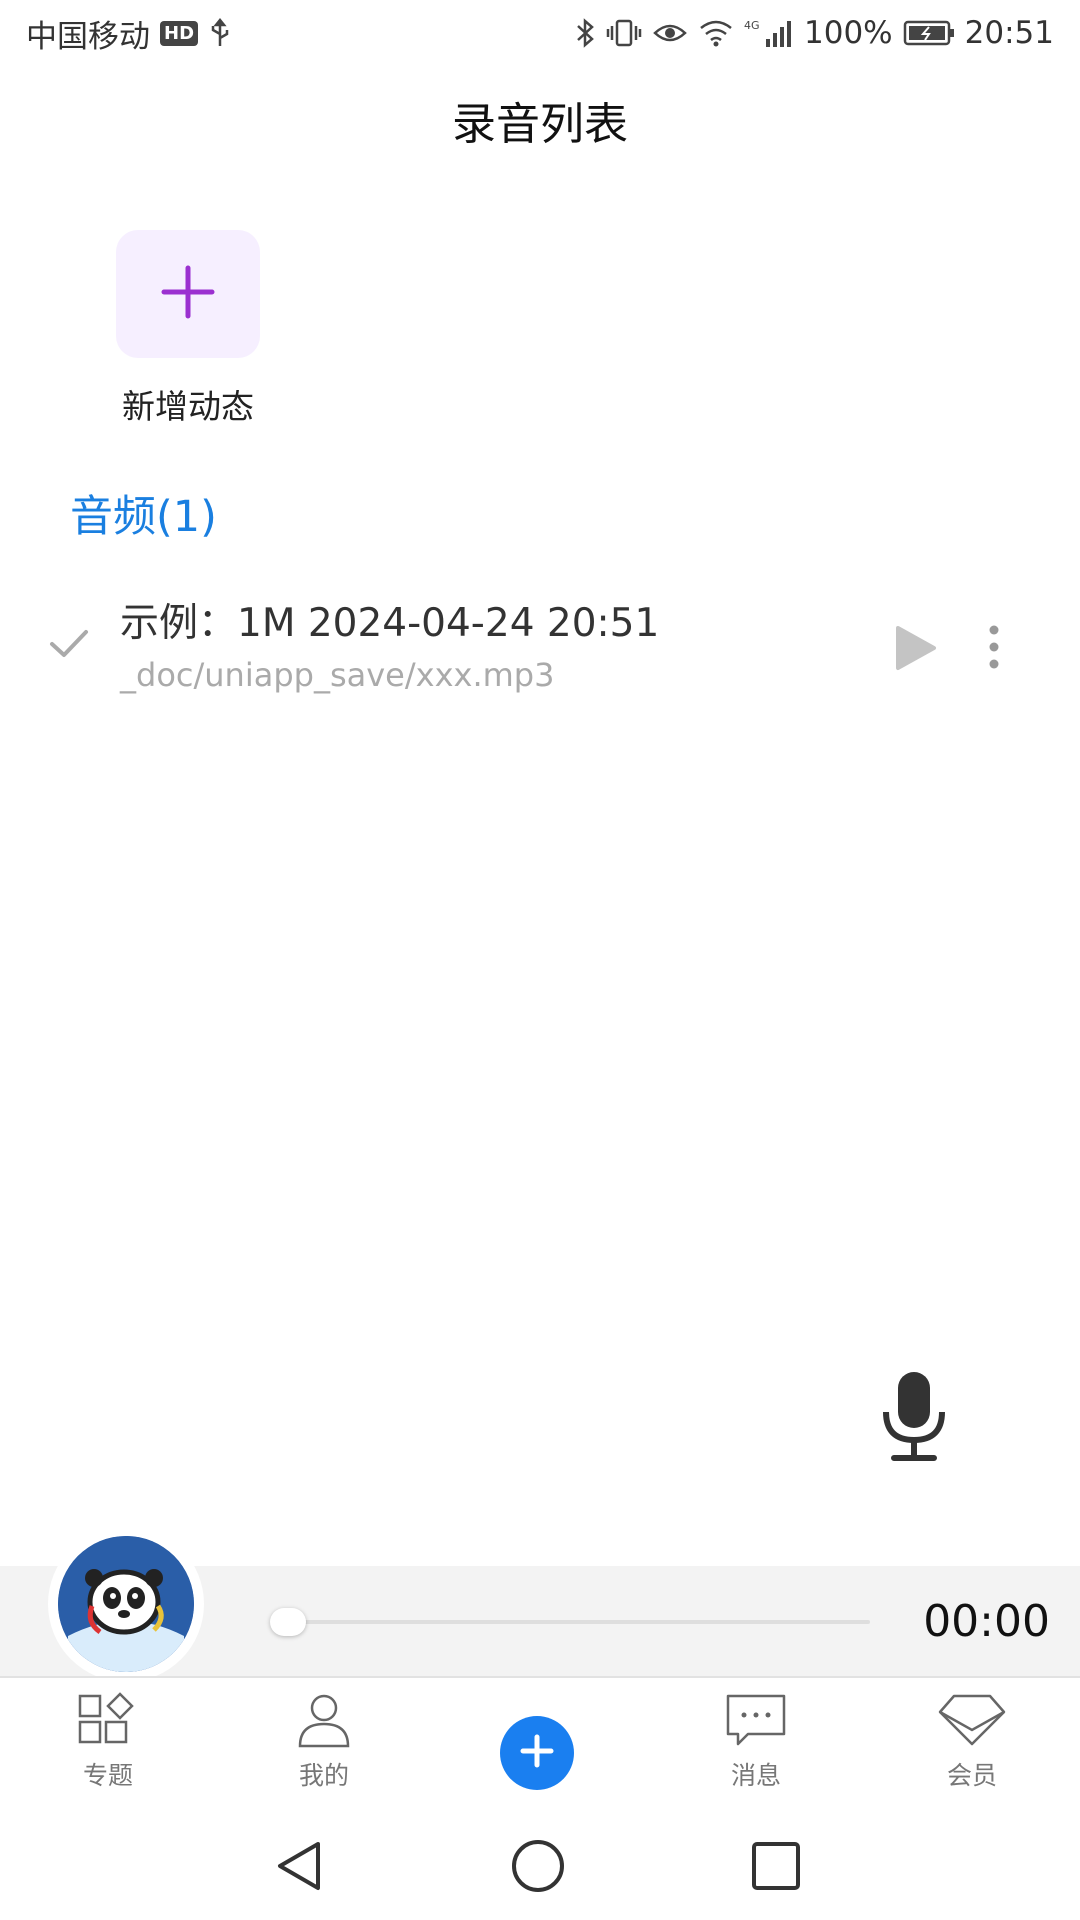 The width and height of the screenshot is (1080, 1920). I want to click on cellular-signal-icon: 4G, so click(769, 33).